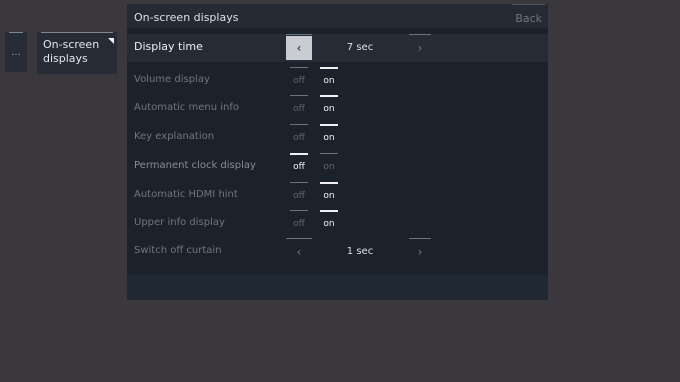 The image size is (680, 382). I want to click on setting-row-volume-display: Volume display off on, so click(337, 81).